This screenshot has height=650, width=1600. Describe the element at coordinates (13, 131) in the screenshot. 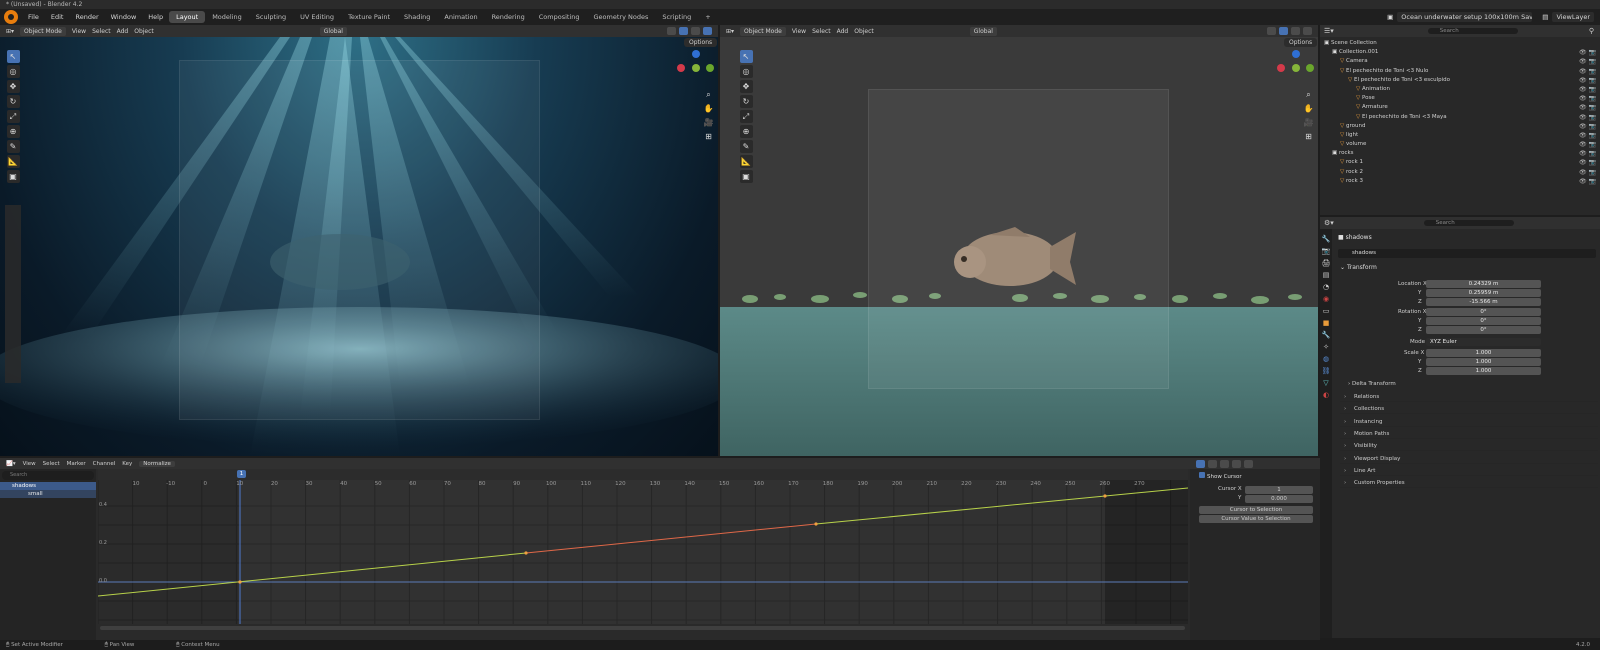

I see `transform-tool-icon: ⊕` at that location.